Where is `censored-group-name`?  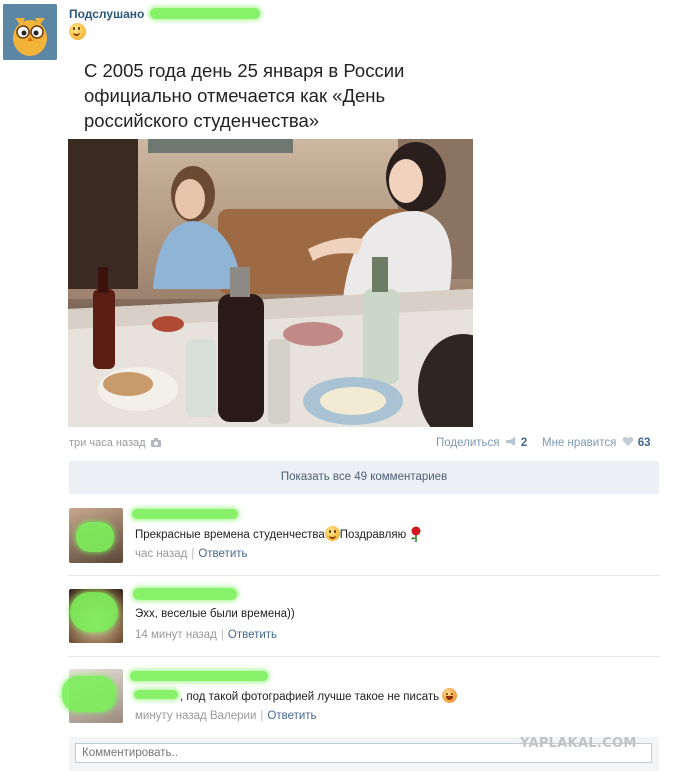
censored-group-name is located at coordinates (205, 13).